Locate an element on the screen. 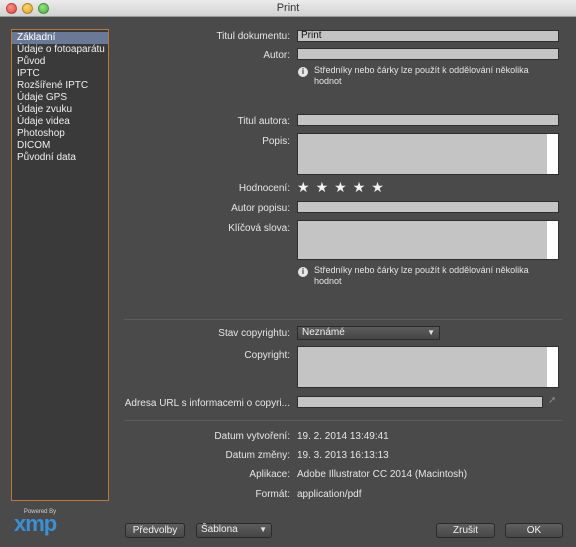 This screenshot has width=576, height=547. rating-star-3-icon: ★ is located at coordinates (340, 187).